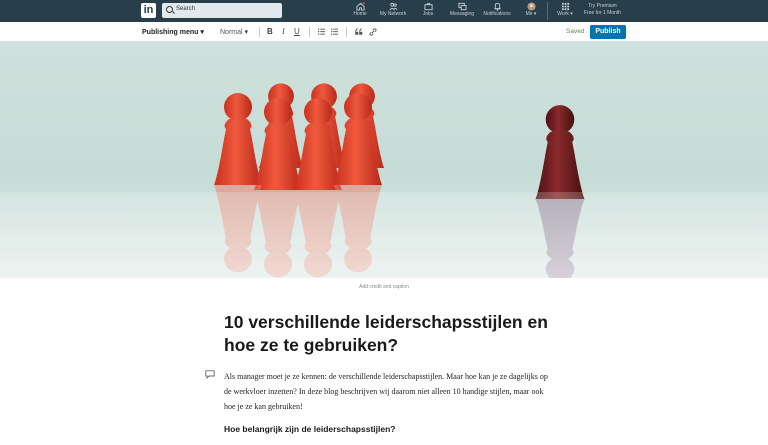  I want to click on linkedin-logo: in, so click(148, 10).